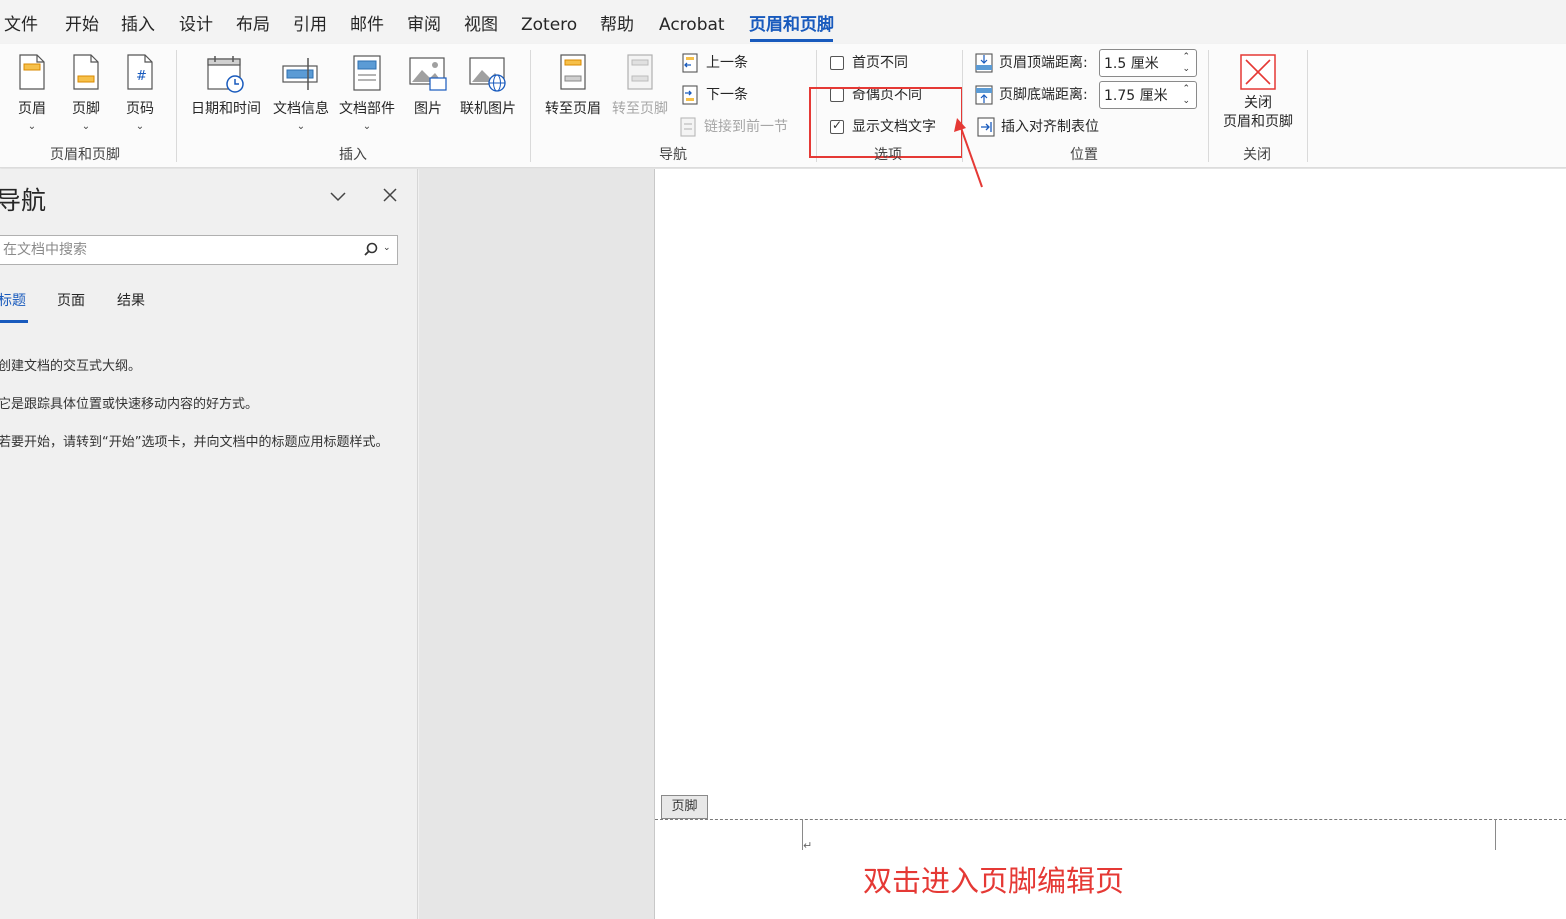 This screenshot has height=919, width=1566. I want to click on page-number-button: # 页码 ⌄, so click(140, 91).